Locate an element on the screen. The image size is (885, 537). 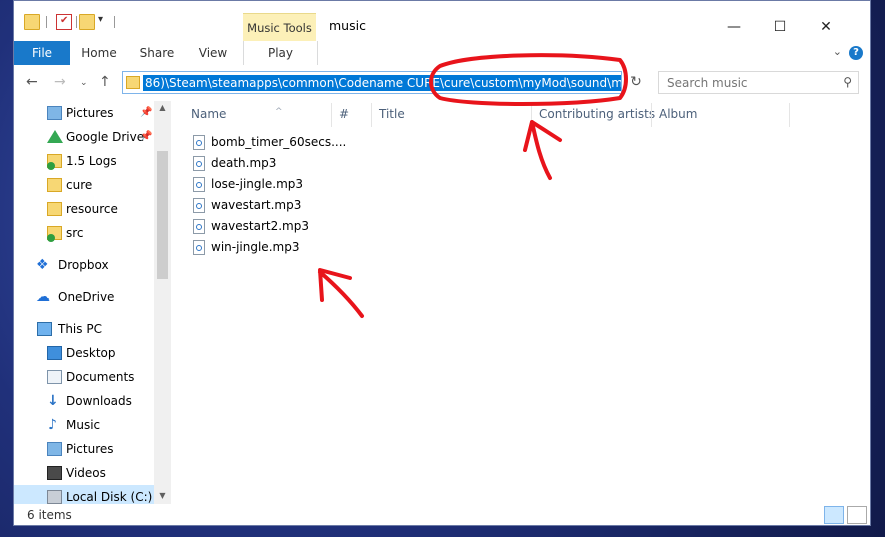
sidebar-item-local-disk: Local Disk (C:) is located at coordinates (84, 494).